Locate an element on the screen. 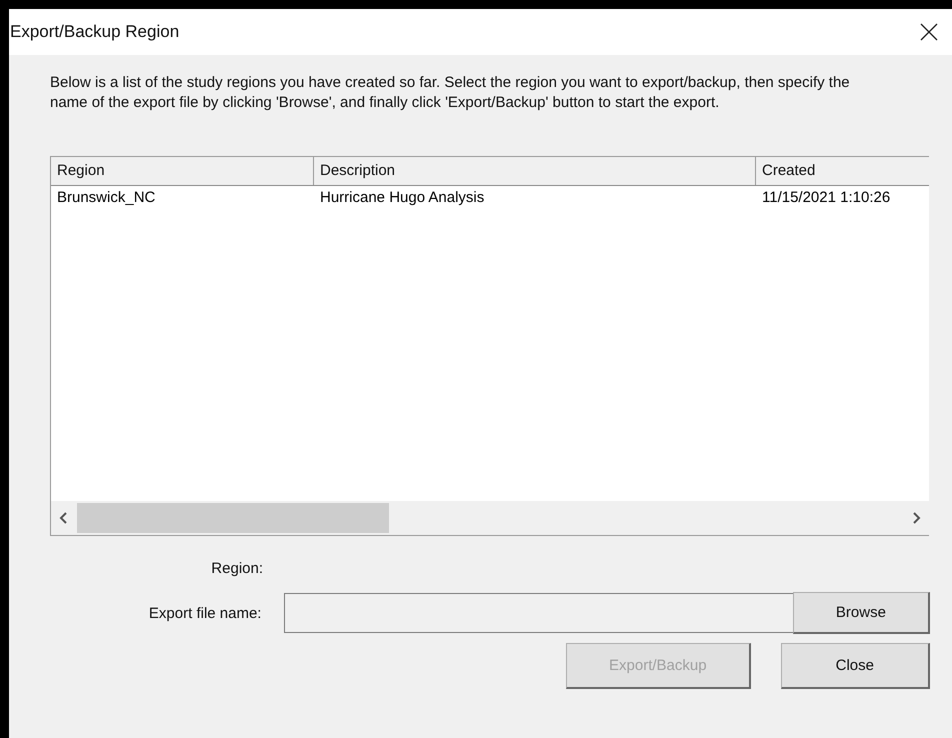 The height and width of the screenshot is (738, 952). column-header: Created is located at coordinates (842, 171).